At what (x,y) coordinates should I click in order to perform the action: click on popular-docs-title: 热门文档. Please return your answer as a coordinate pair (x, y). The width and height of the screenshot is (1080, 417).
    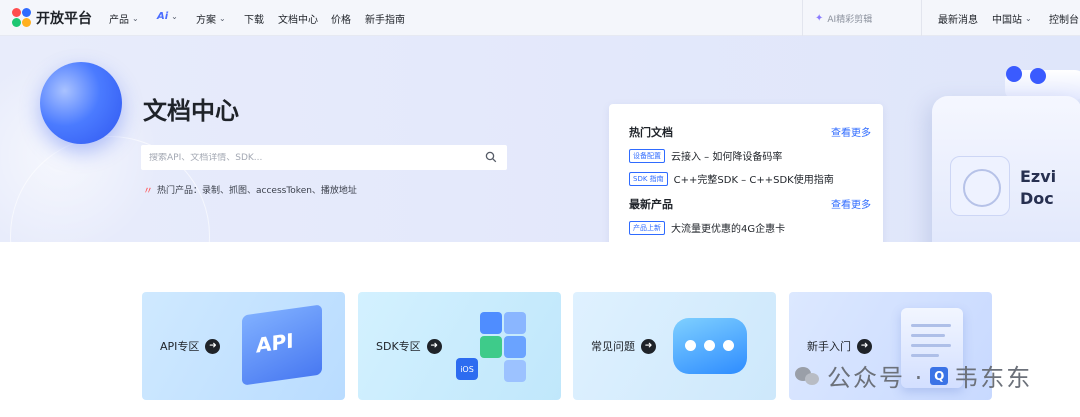
    Looking at the image, I should click on (651, 132).